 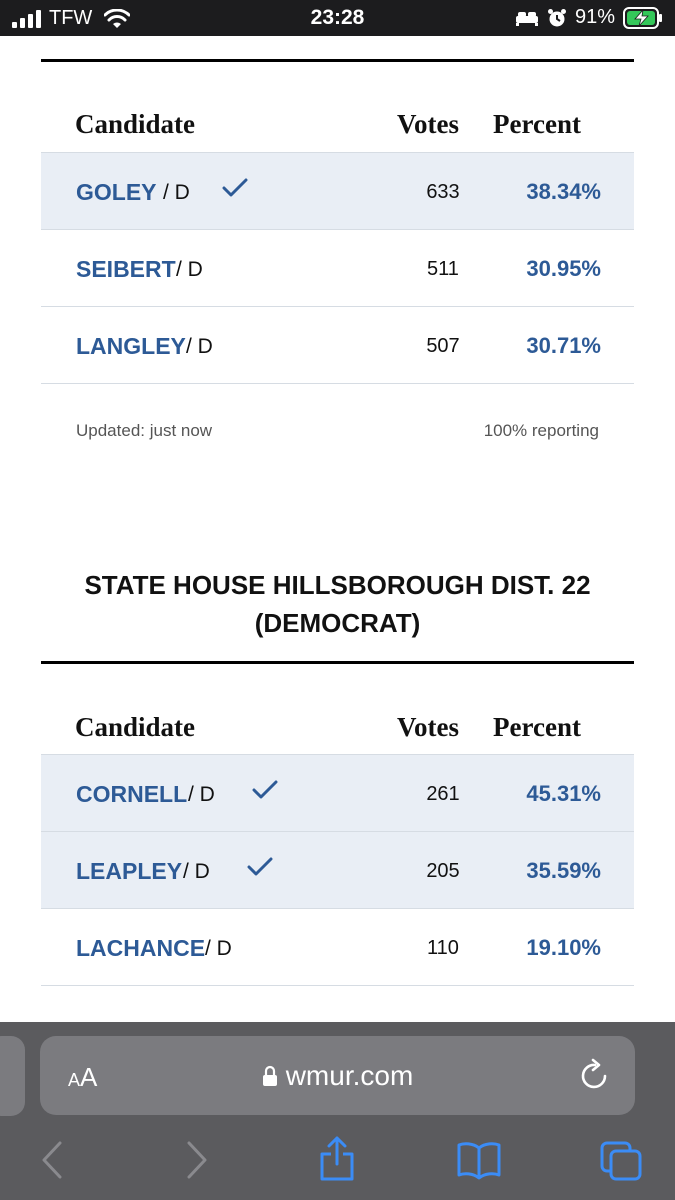 I want to click on vote-count: 261, so click(x=443, y=794).